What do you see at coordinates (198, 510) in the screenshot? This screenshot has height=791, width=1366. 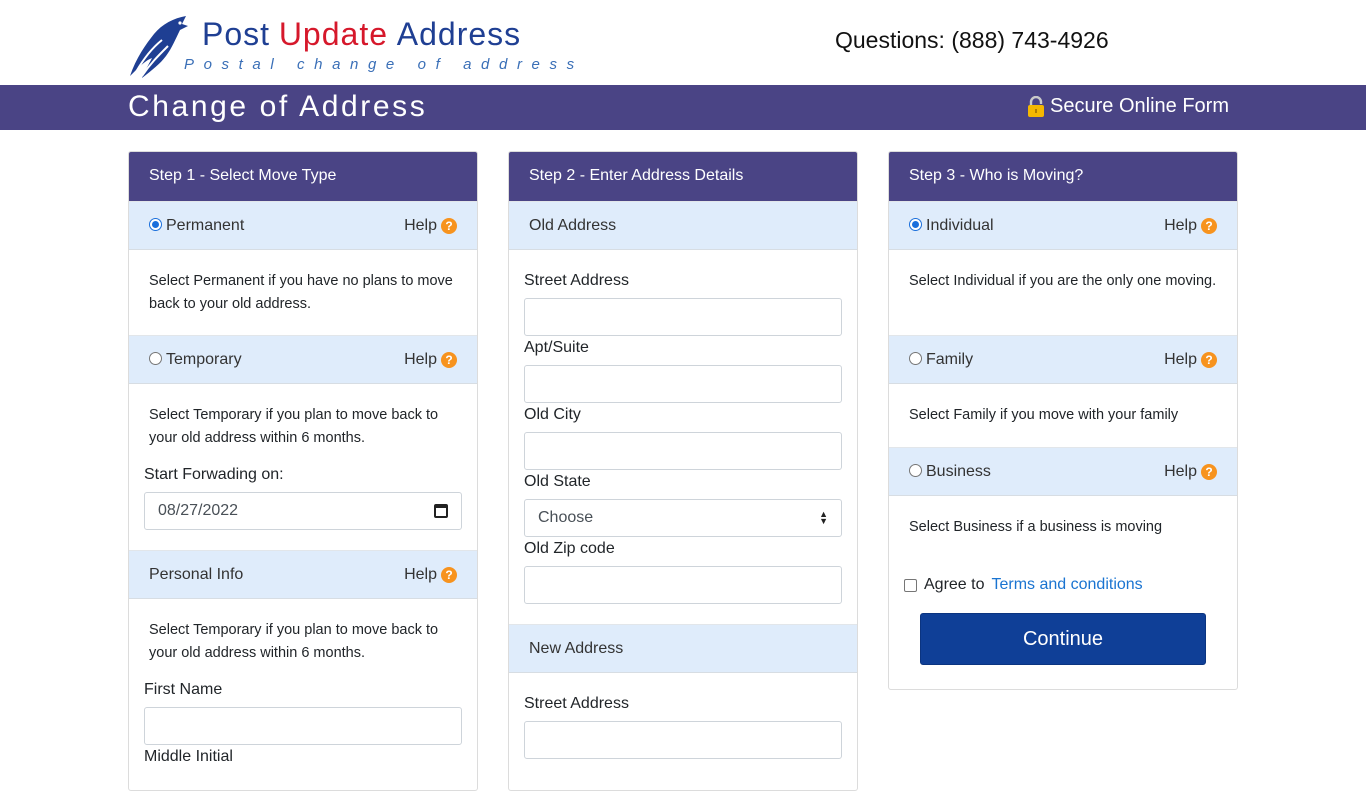 I see `start-forwarding-value: 08/27/2022` at bounding box center [198, 510].